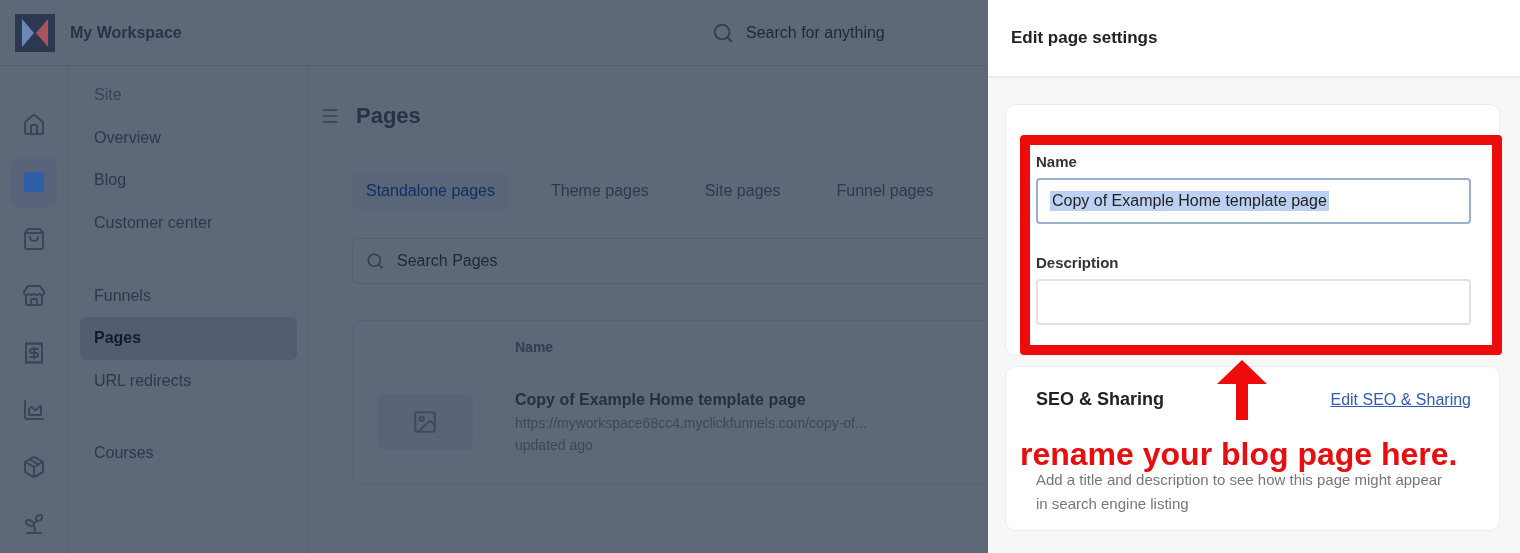 This screenshot has width=1520, height=553. Describe the element at coordinates (33, 125) in the screenshot. I see `home-icon` at that location.